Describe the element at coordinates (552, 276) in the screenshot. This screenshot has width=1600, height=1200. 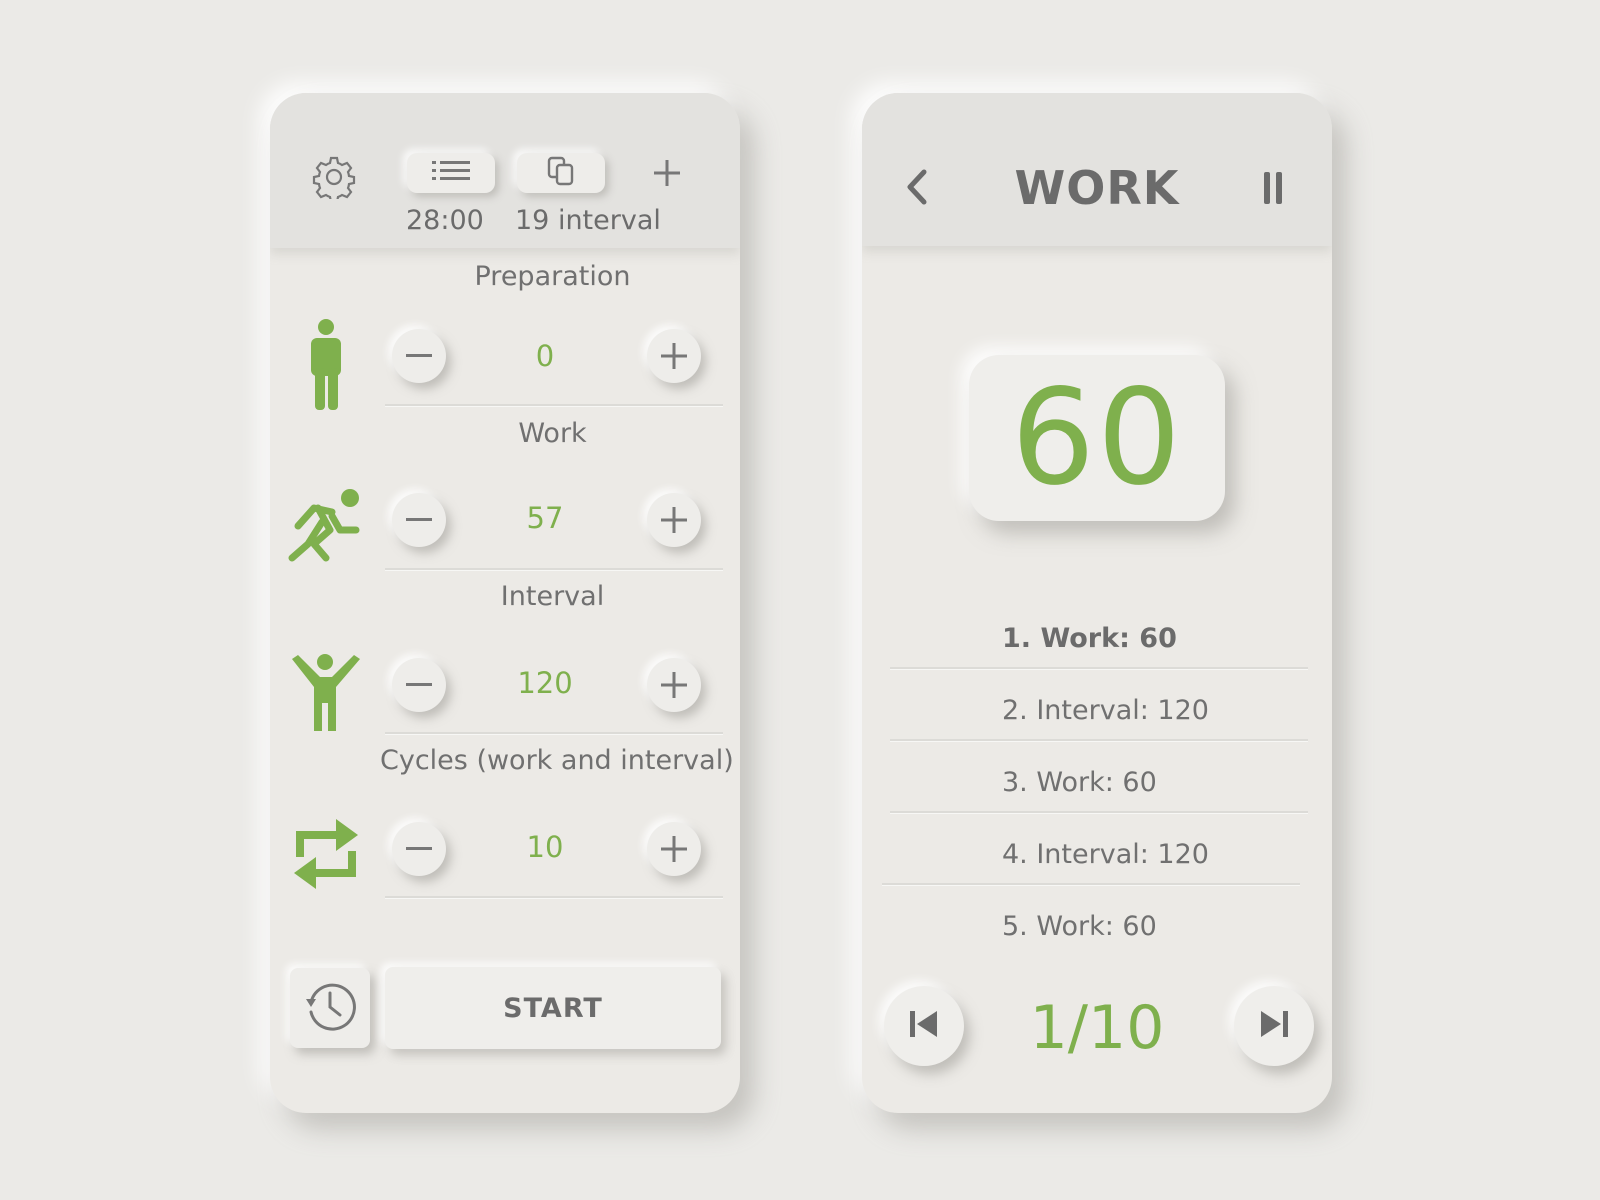
I see `preparation-label: Preparation` at that location.